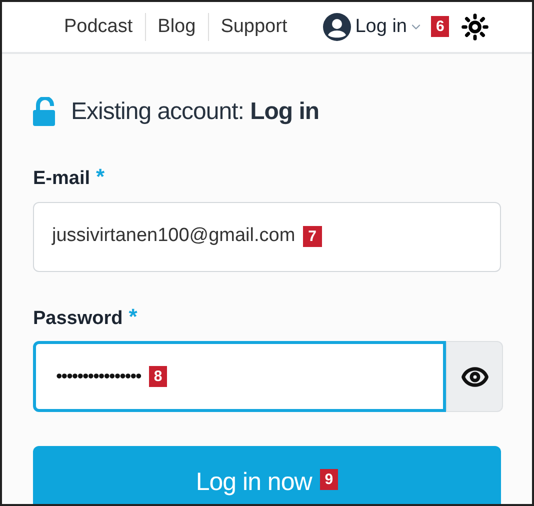  Describe the element at coordinates (61, 179) in the screenshot. I see `field-label: E-mail` at that location.